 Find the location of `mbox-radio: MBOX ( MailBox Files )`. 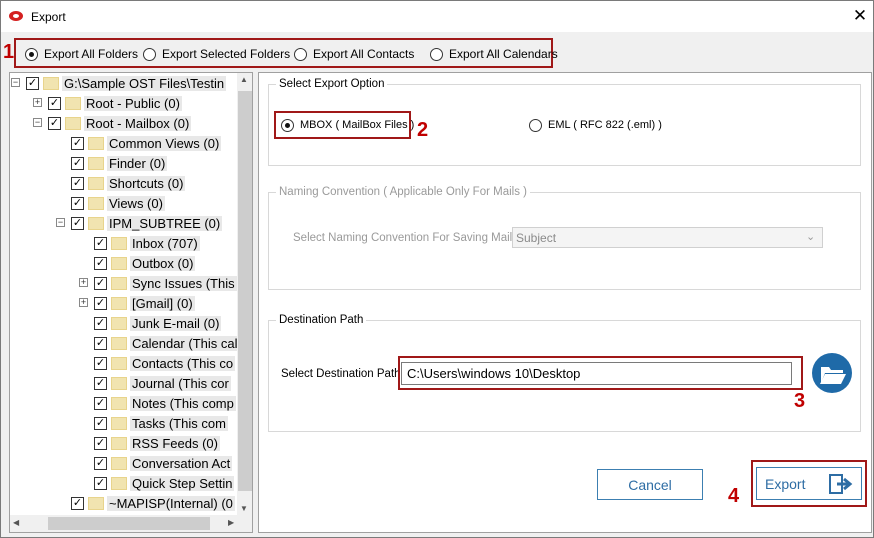

mbox-radio: MBOX ( MailBox Files ) is located at coordinates (347, 125).